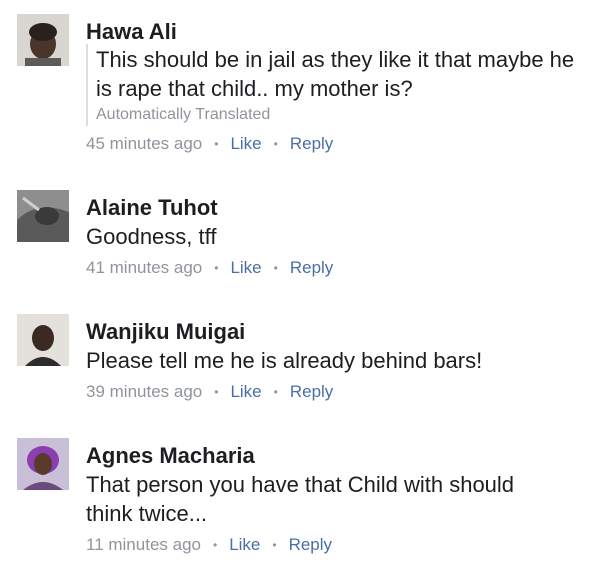  What do you see at coordinates (209, 268) in the screenshot?
I see `comment-meta: 41 minutes ago • Like • Reply` at bounding box center [209, 268].